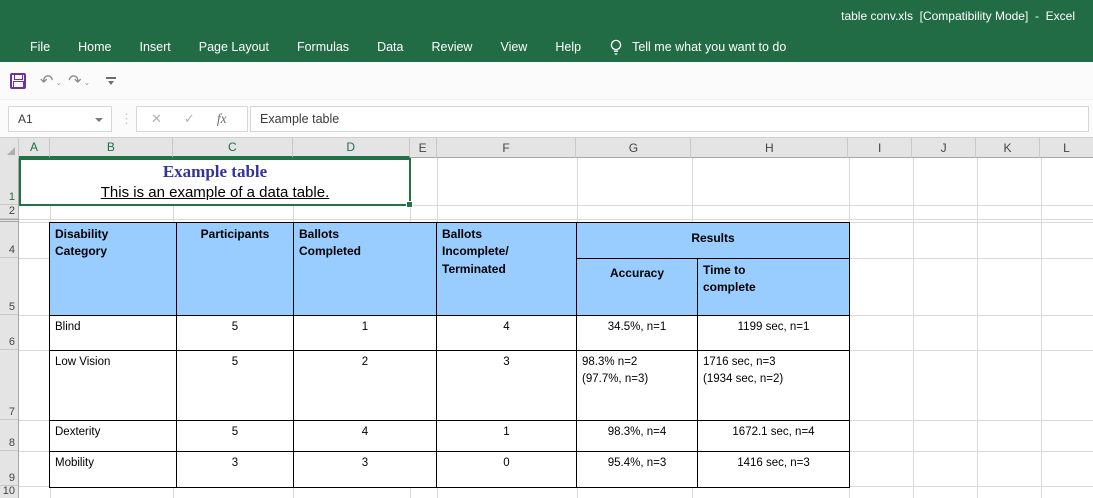  What do you see at coordinates (94, 47) in the screenshot?
I see `tab-home: Home` at bounding box center [94, 47].